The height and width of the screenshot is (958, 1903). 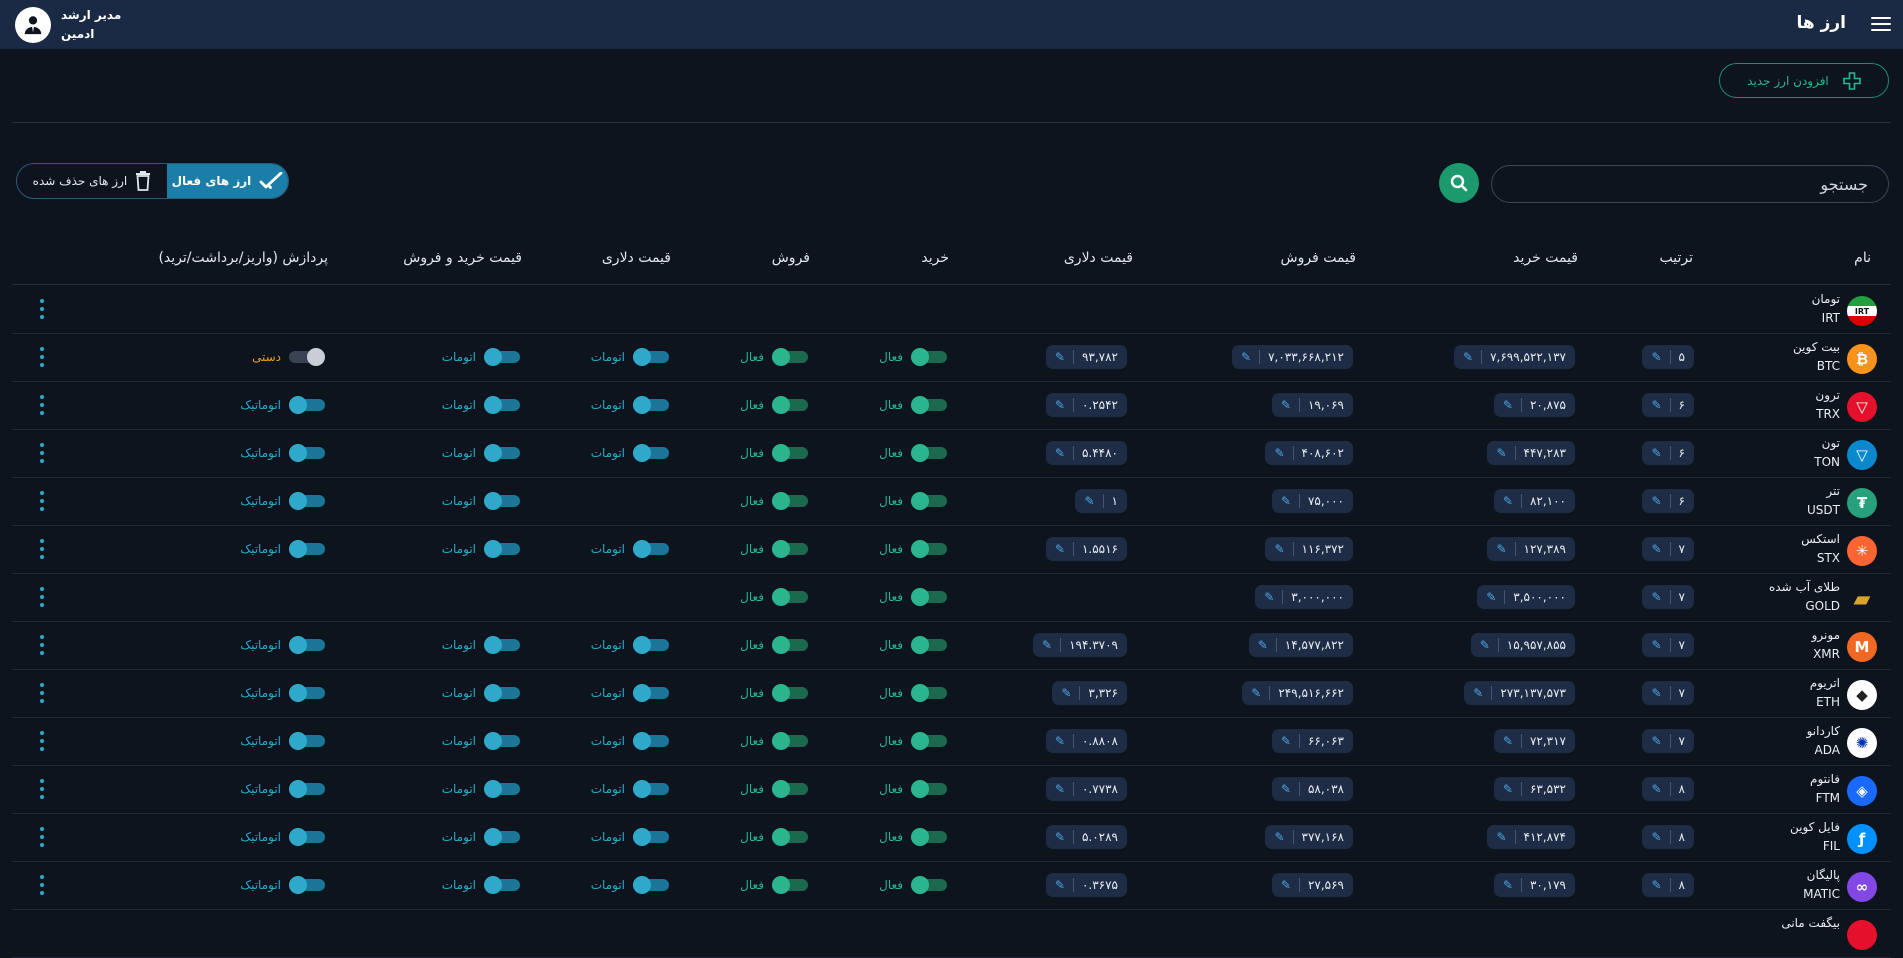 What do you see at coordinates (1514, 357) in the screenshot?
I see `buy-price-pill: ✎ ۷,۶۹۹,۵۲۲,۱۳۷` at bounding box center [1514, 357].